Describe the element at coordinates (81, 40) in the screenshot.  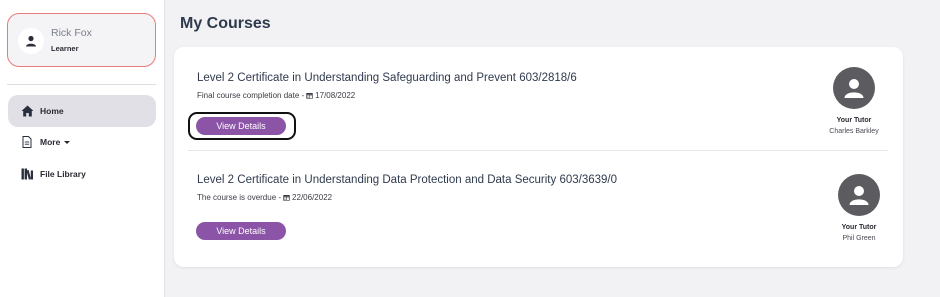
I see `user-profile-card: Rick Fox Learner` at that location.